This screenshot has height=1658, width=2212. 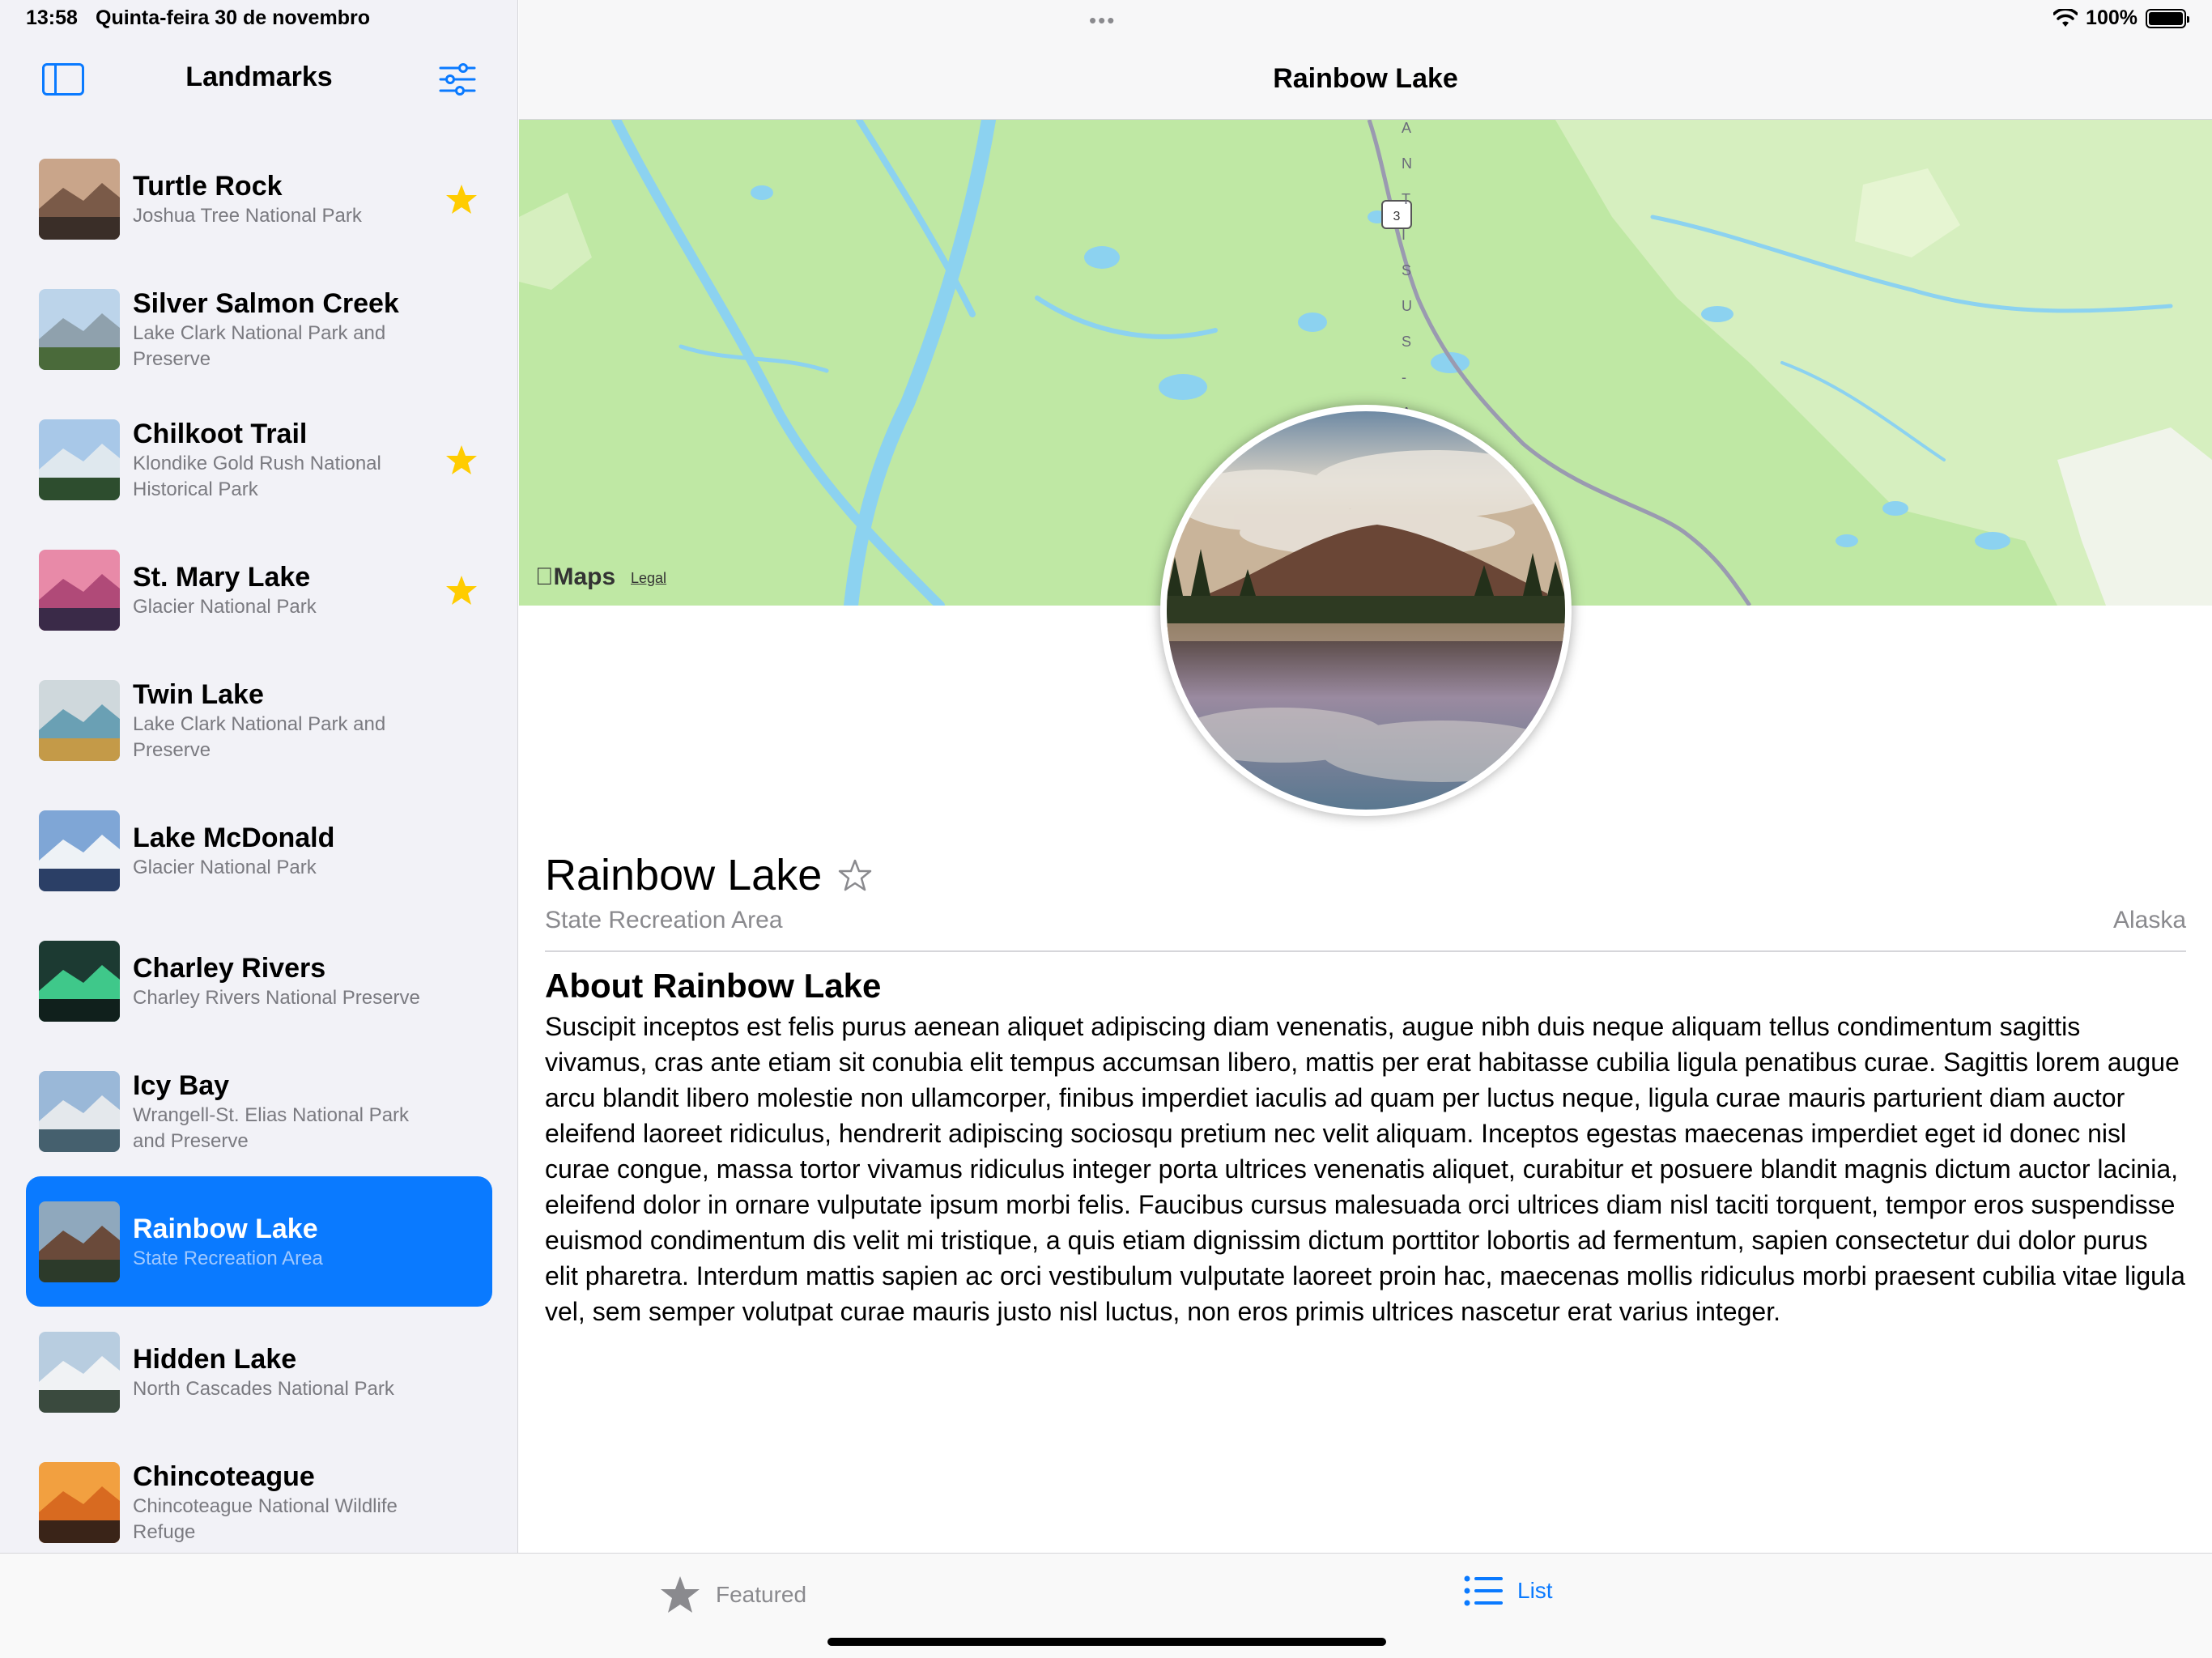 I want to click on landmark-row: Turtle Rock Joshua Tree National Park, so click(x=259, y=199).